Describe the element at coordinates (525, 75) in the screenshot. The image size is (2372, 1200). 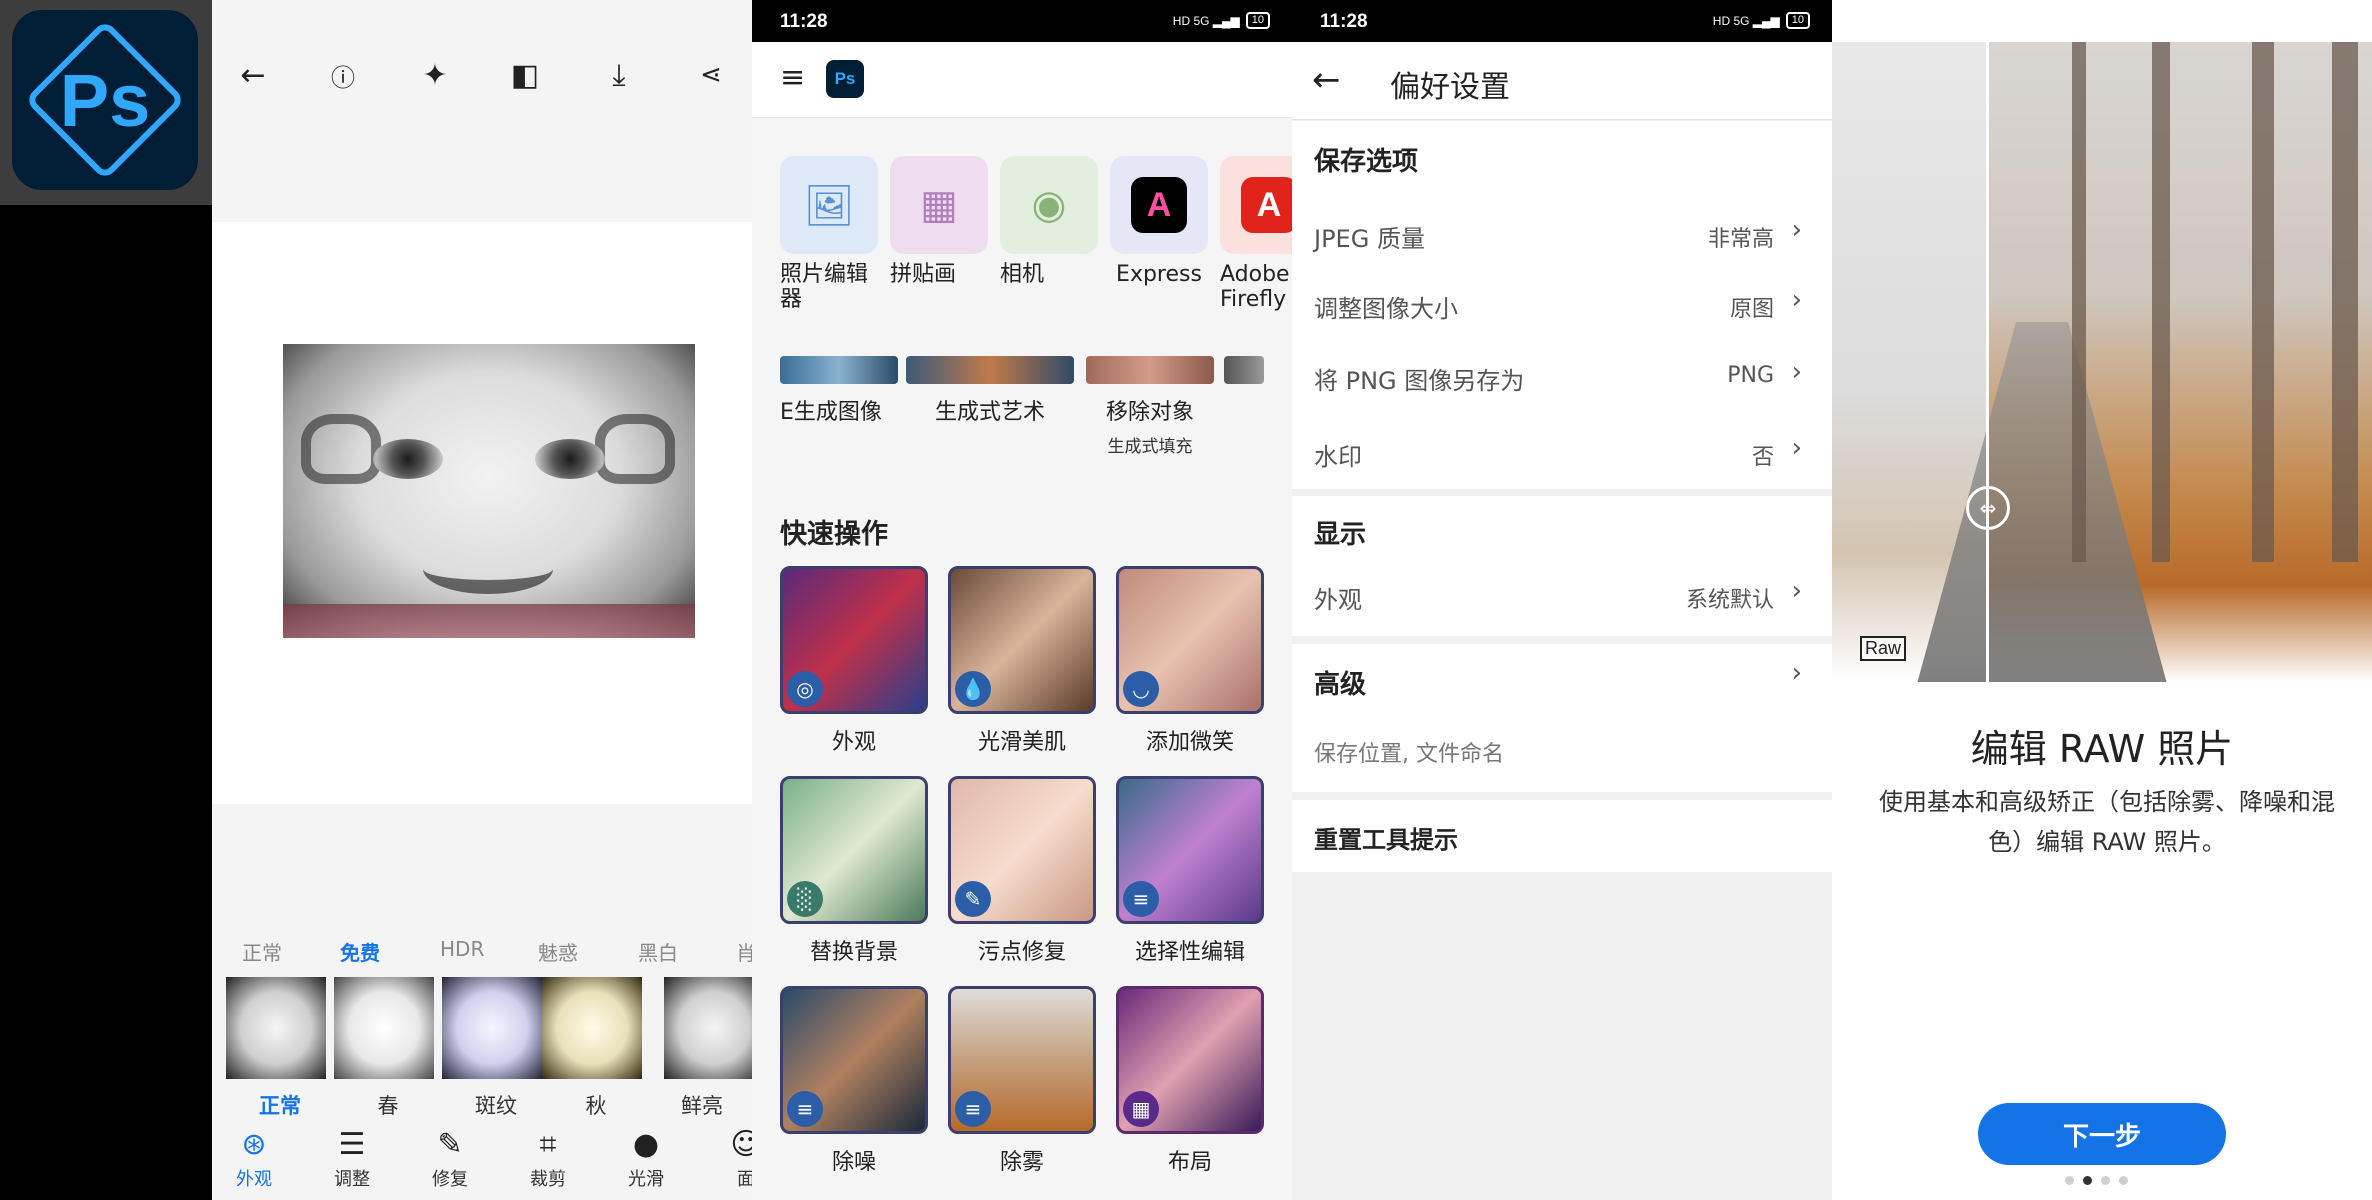
I see `compare-icon: ◧` at that location.